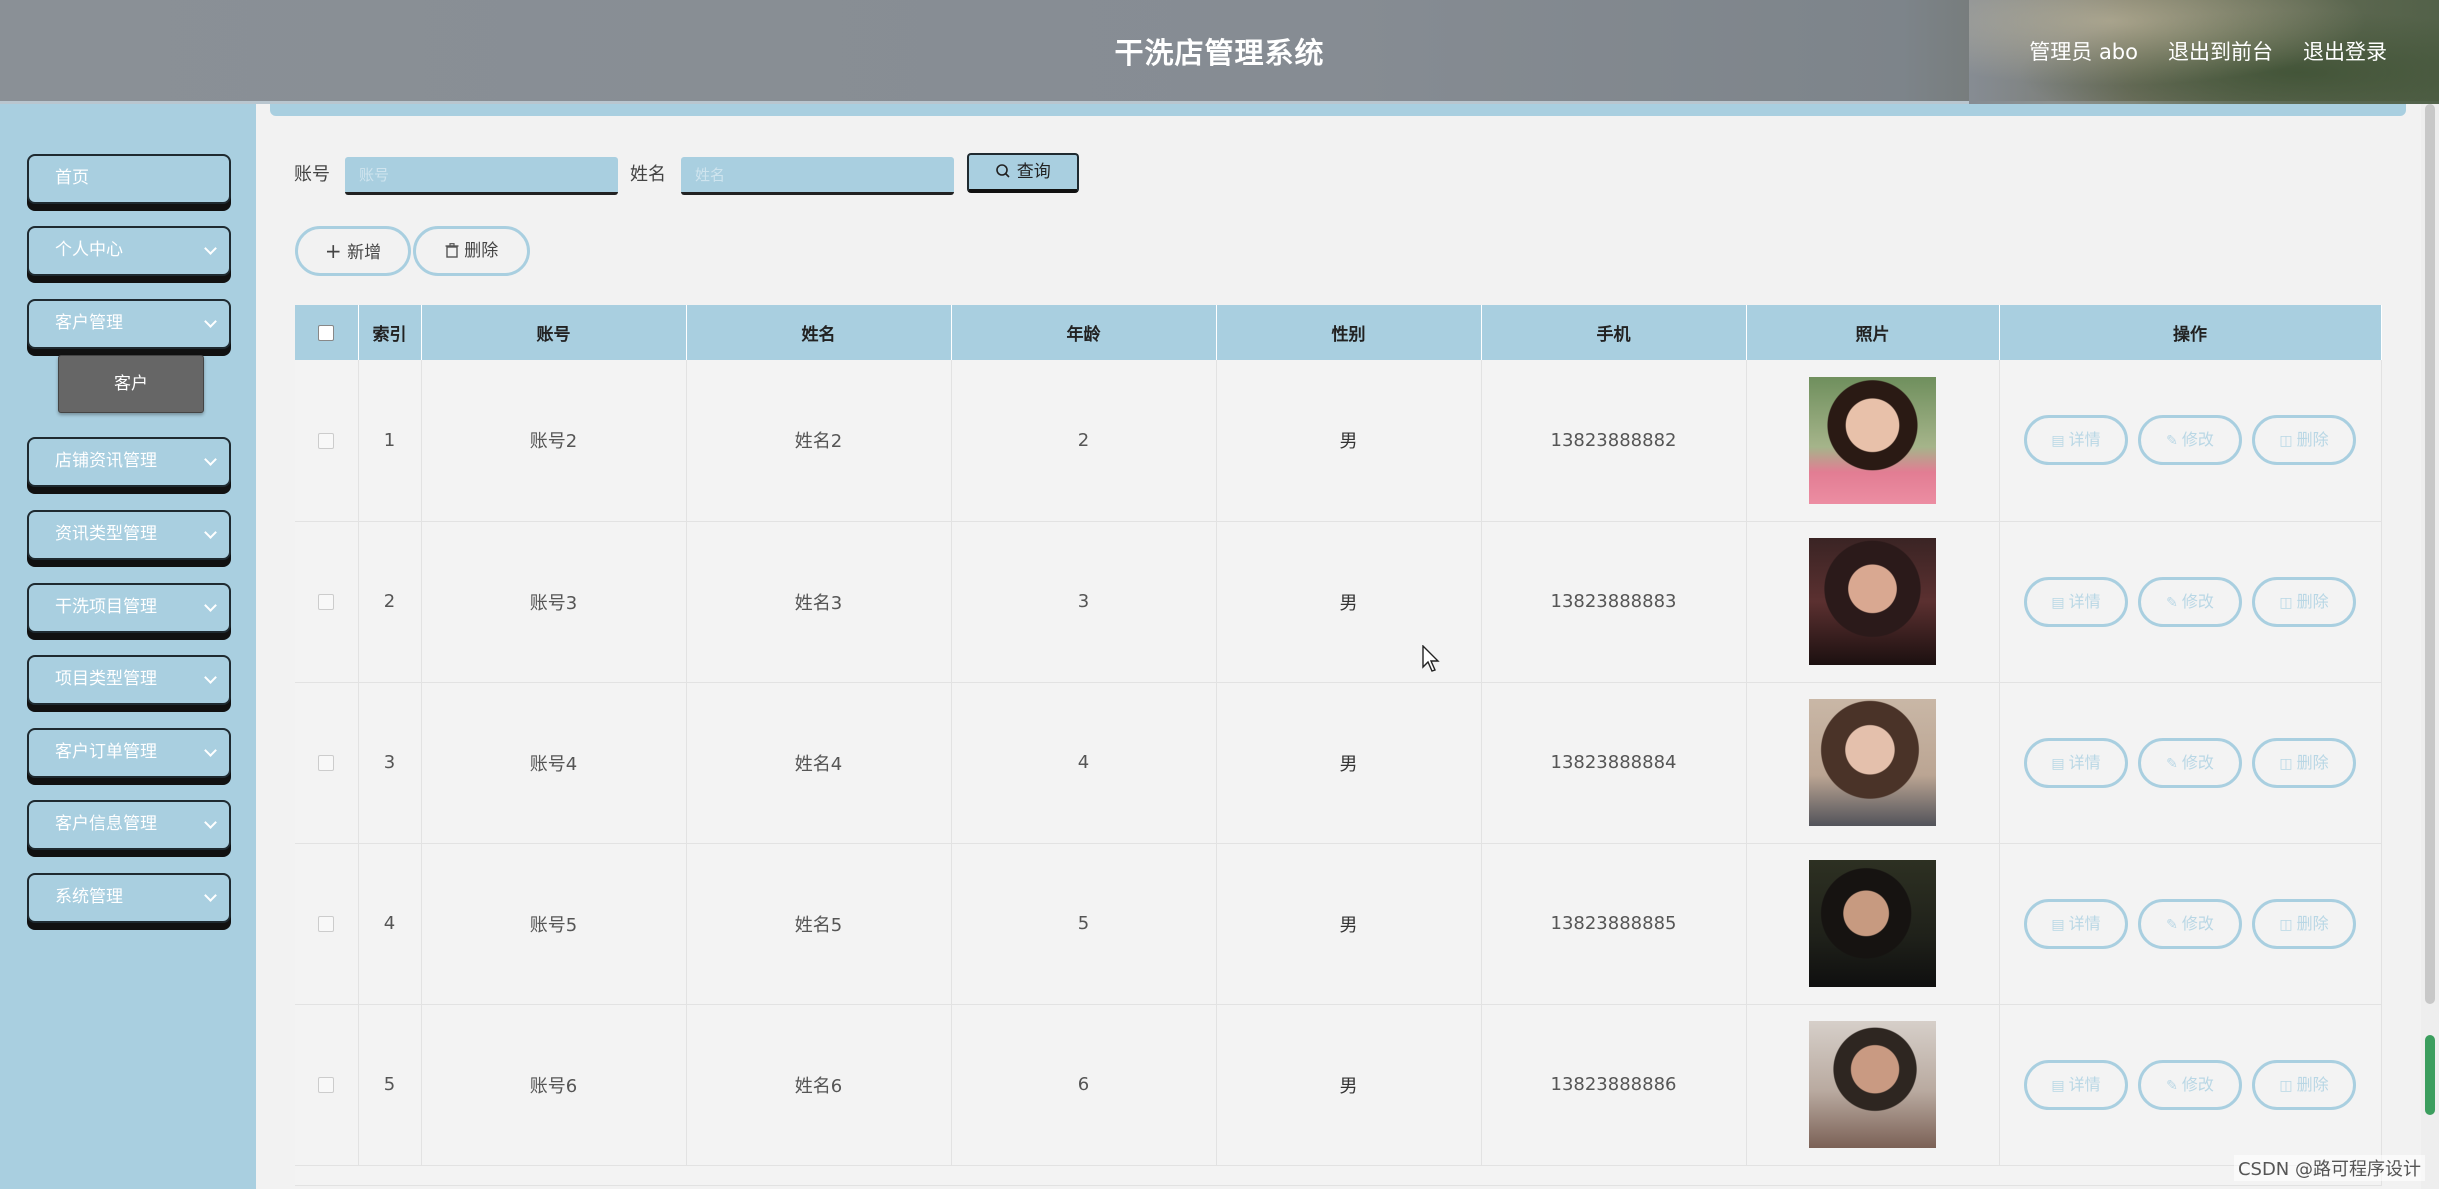 The height and width of the screenshot is (1189, 2439). Describe the element at coordinates (1349, 924) in the screenshot. I see `cell-gender: 男` at that location.